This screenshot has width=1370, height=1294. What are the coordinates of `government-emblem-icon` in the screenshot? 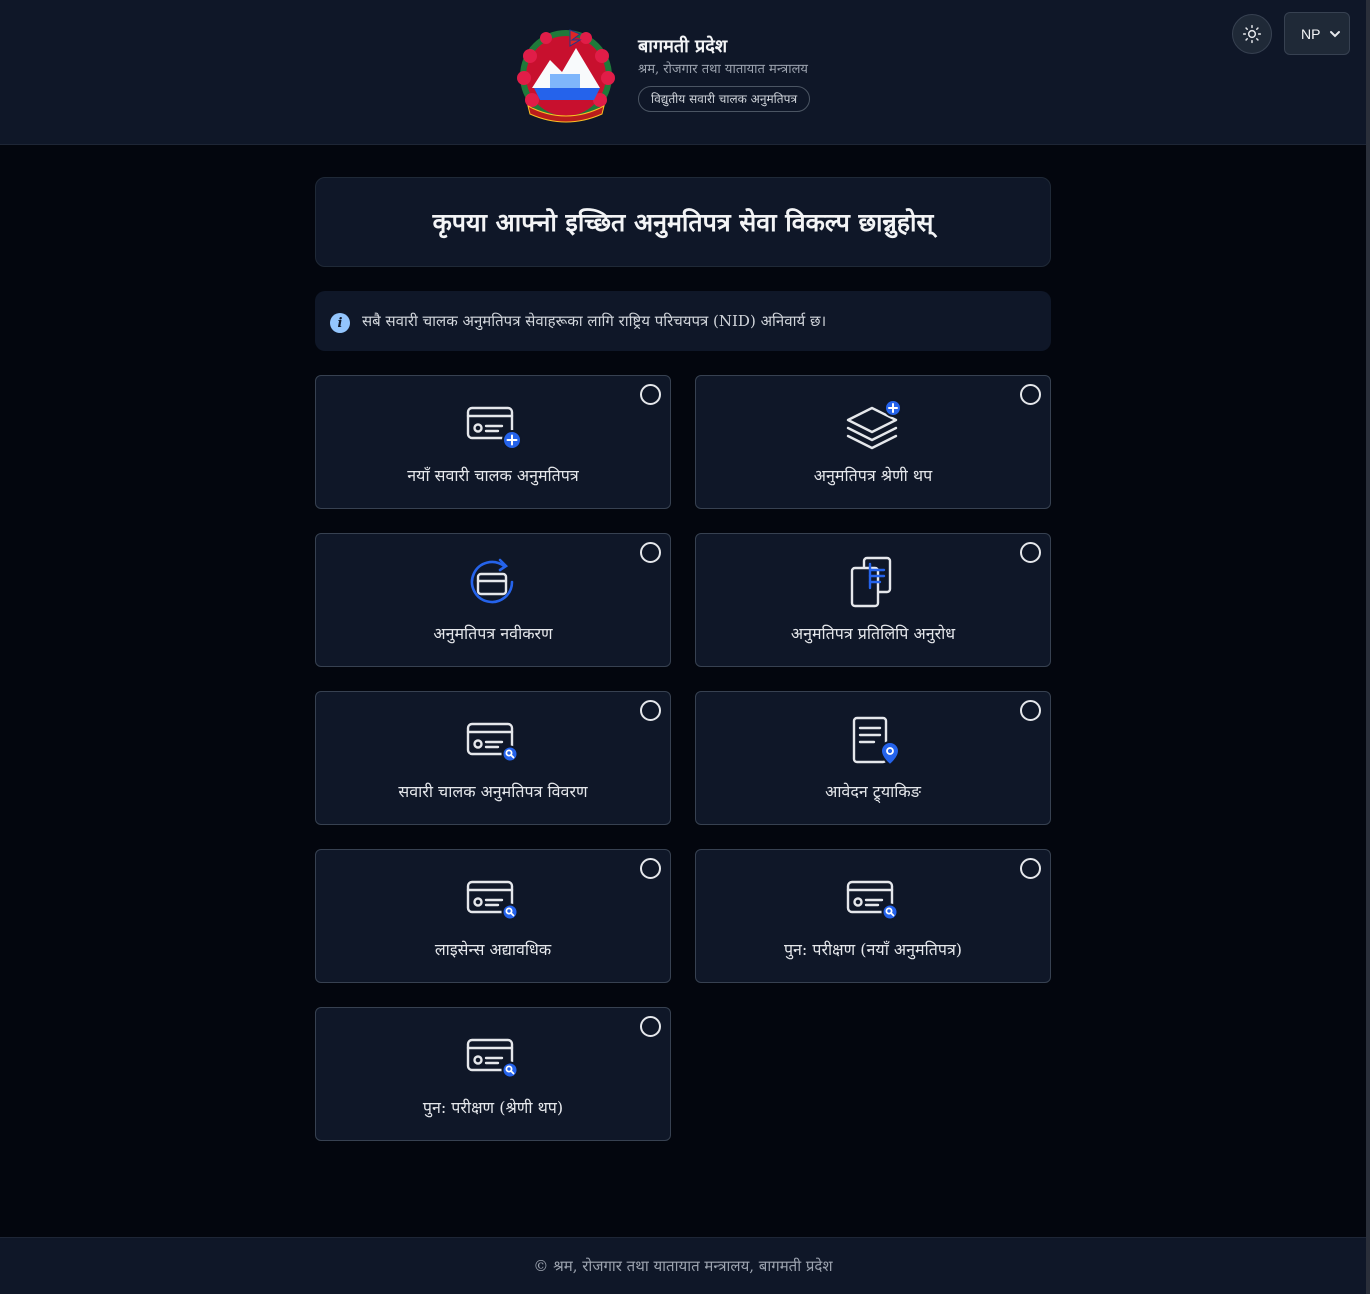 It's located at (566, 76).